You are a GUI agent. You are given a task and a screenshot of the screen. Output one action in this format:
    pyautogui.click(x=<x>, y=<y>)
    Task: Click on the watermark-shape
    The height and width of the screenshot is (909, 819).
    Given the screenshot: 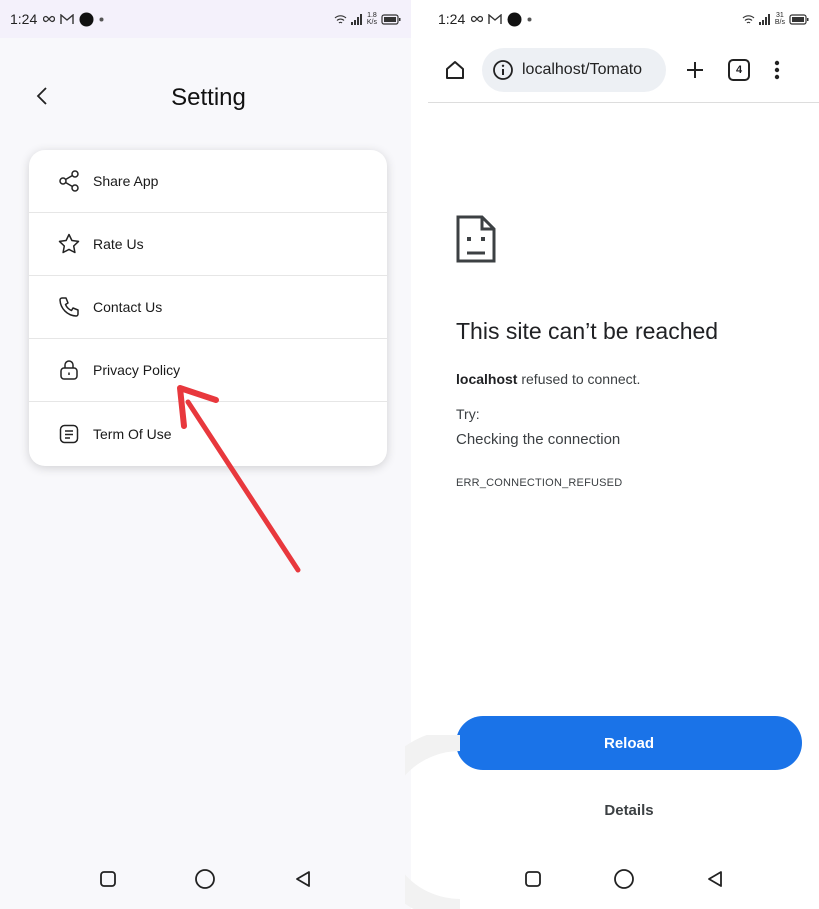 What is the action you would take?
    pyautogui.click(x=433, y=822)
    